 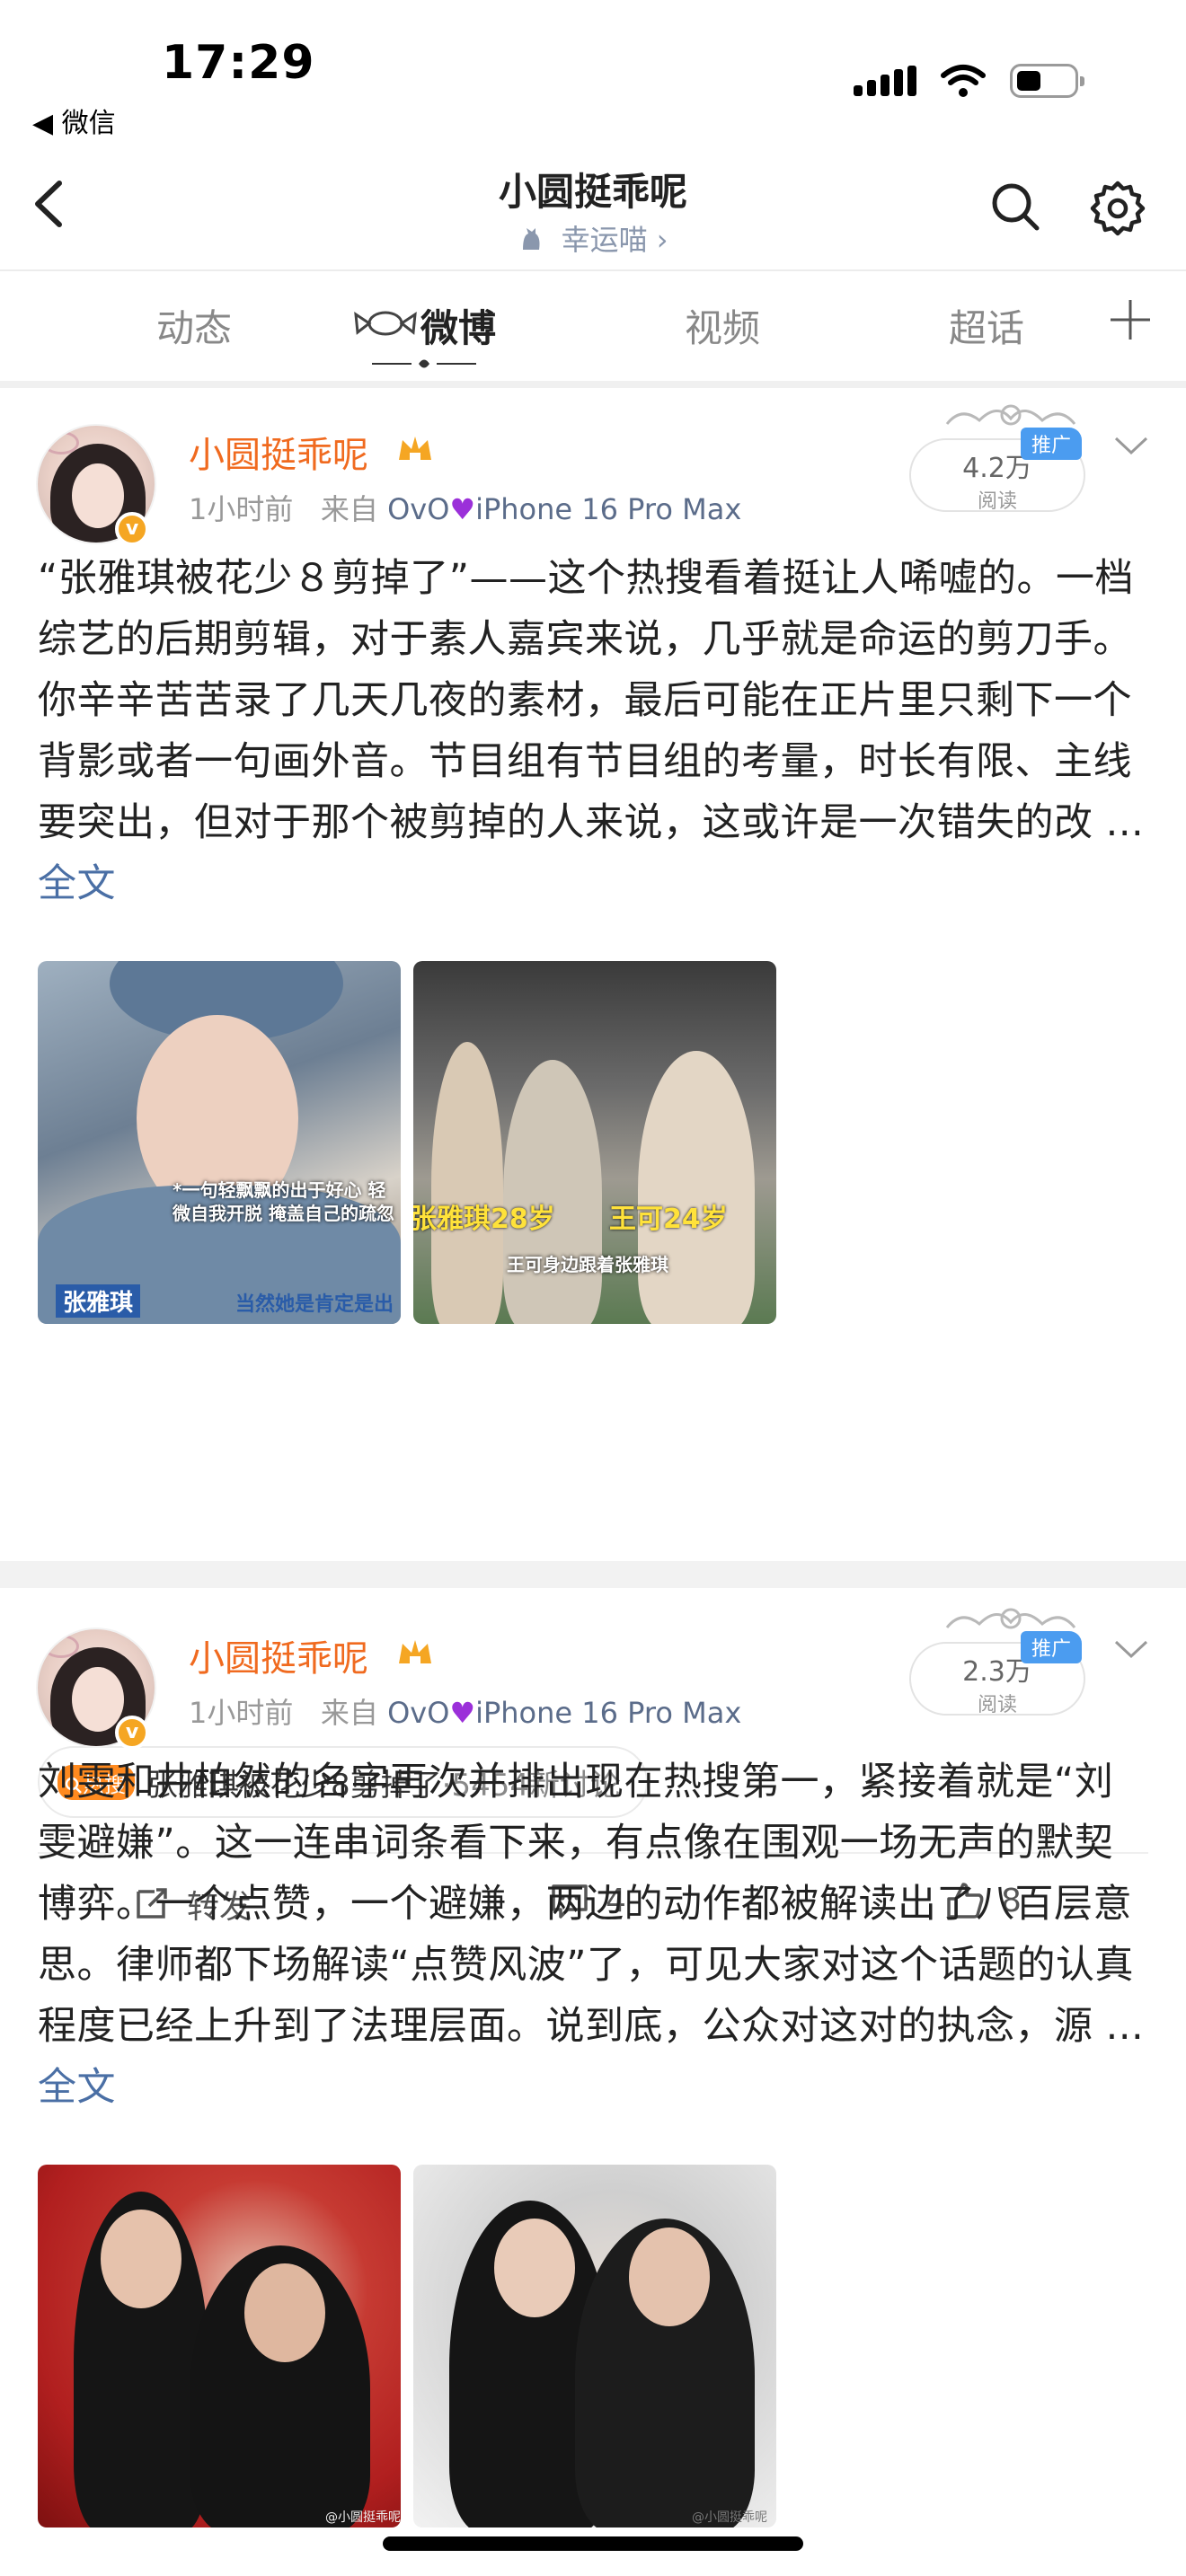 What do you see at coordinates (385, 323) in the screenshot?
I see `candy-icon` at bounding box center [385, 323].